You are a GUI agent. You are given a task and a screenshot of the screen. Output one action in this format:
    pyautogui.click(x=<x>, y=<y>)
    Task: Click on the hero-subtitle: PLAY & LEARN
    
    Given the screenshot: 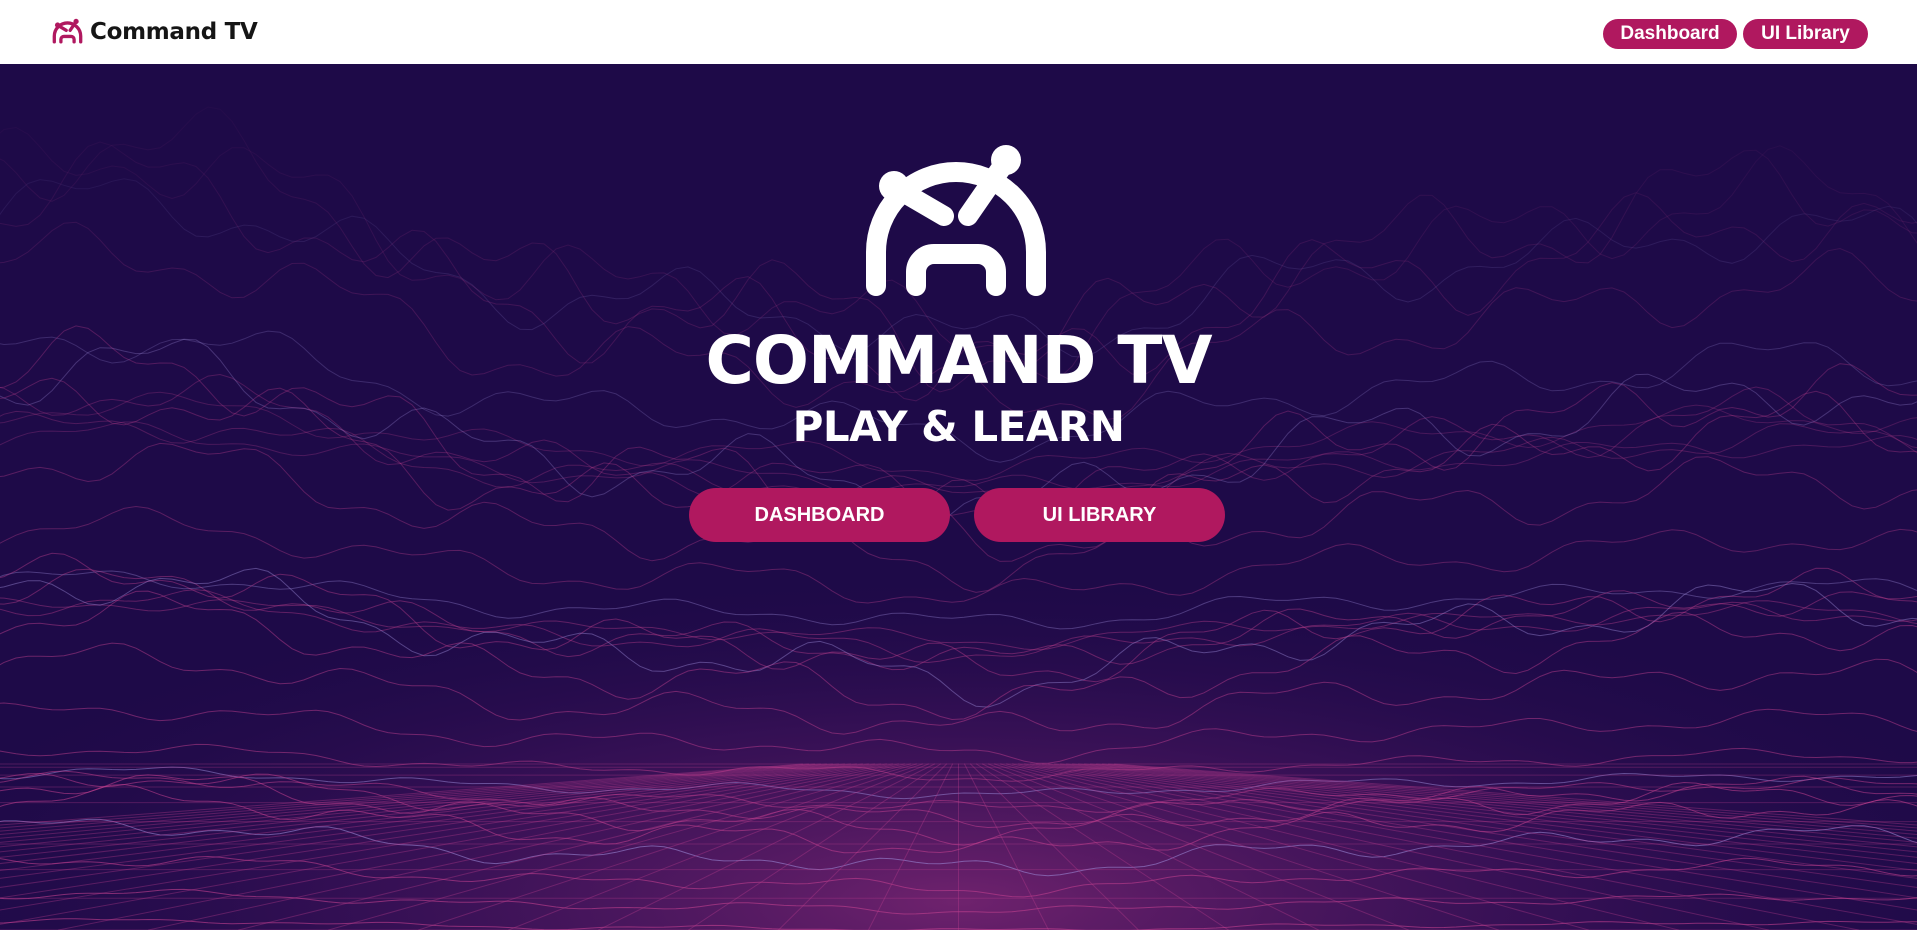 What is the action you would take?
    pyautogui.click(x=958, y=426)
    